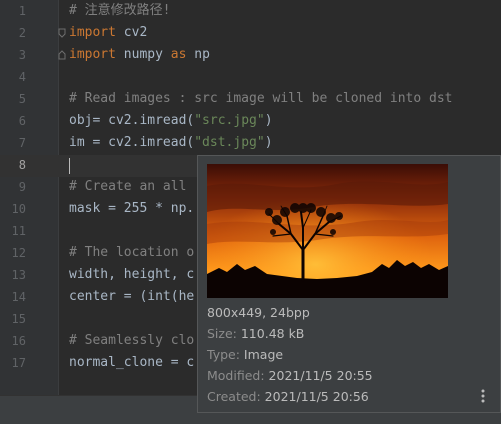 The height and width of the screenshot is (424, 501). I want to click on code-text: normal_clone = c, so click(131, 363).